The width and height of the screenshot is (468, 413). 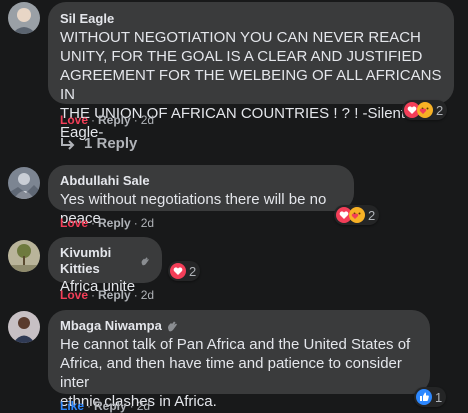 What do you see at coordinates (72, 406) in the screenshot?
I see `like-reaction-button: Like` at bounding box center [72, 406].